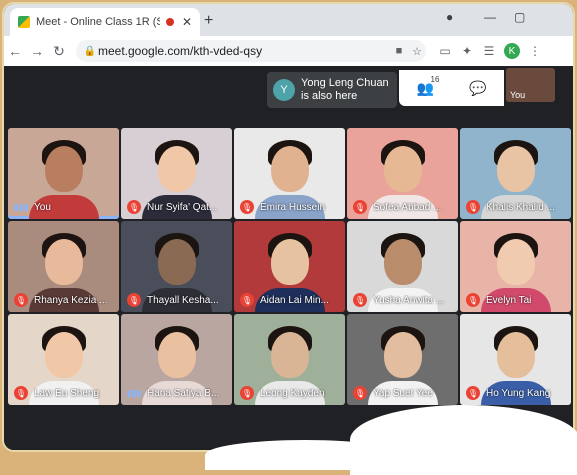  Describe the element at coordinates (530, 85) in the screenshot. I see `self-view-thumbnail: You` at that location.